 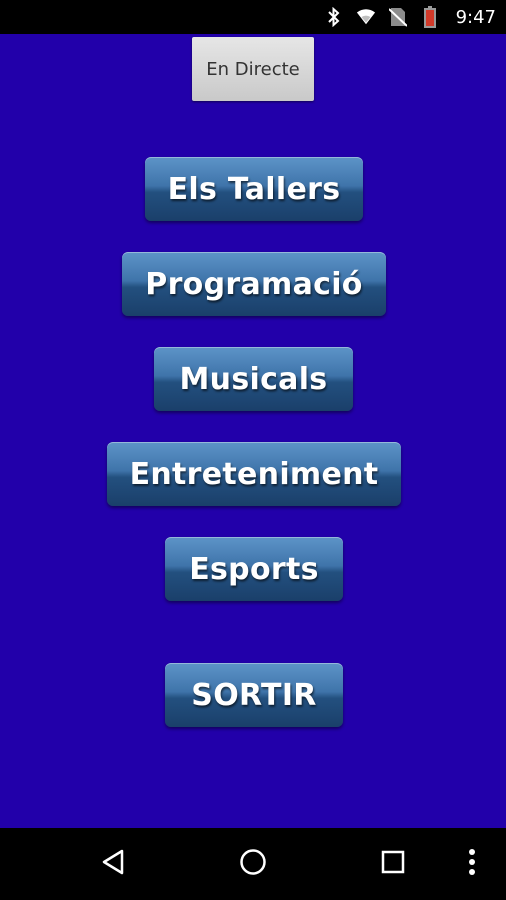 I want to click on live-button: En Directe, so click(x=253, y=69).